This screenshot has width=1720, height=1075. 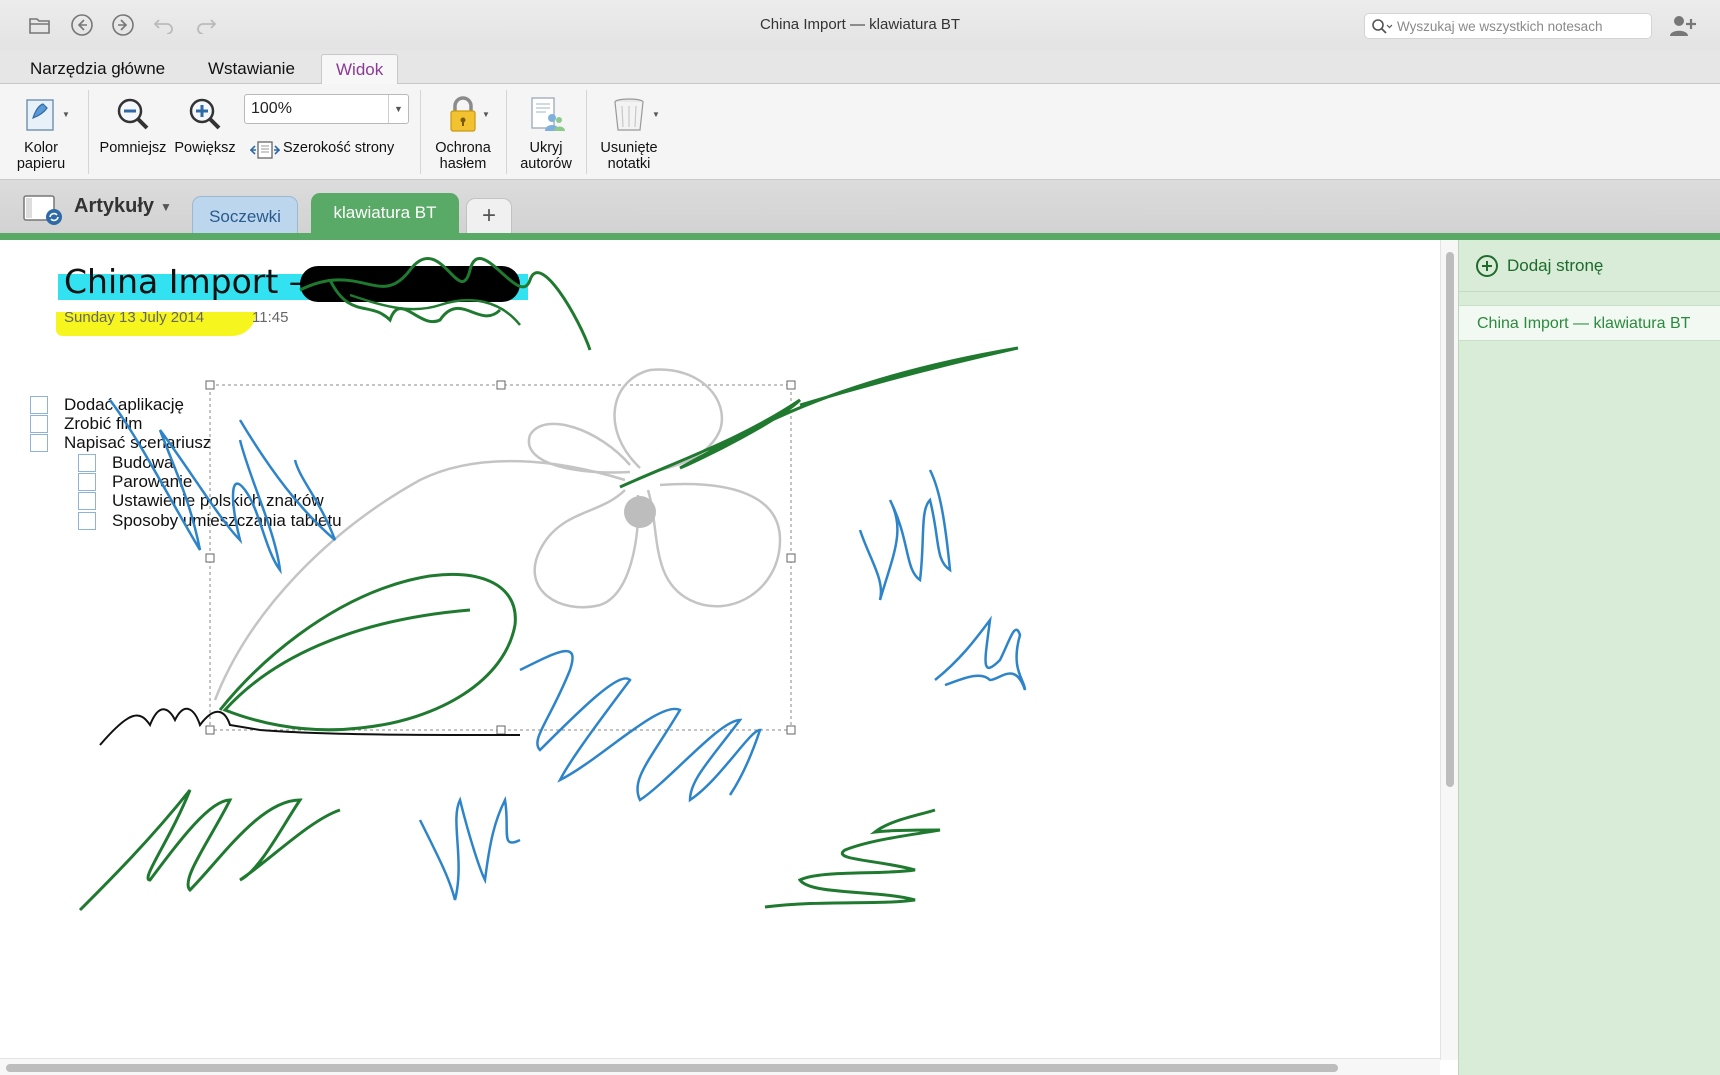 I want to click on todo-label: Sposoby umieszczania tabletu, so click(x=227, y=520).